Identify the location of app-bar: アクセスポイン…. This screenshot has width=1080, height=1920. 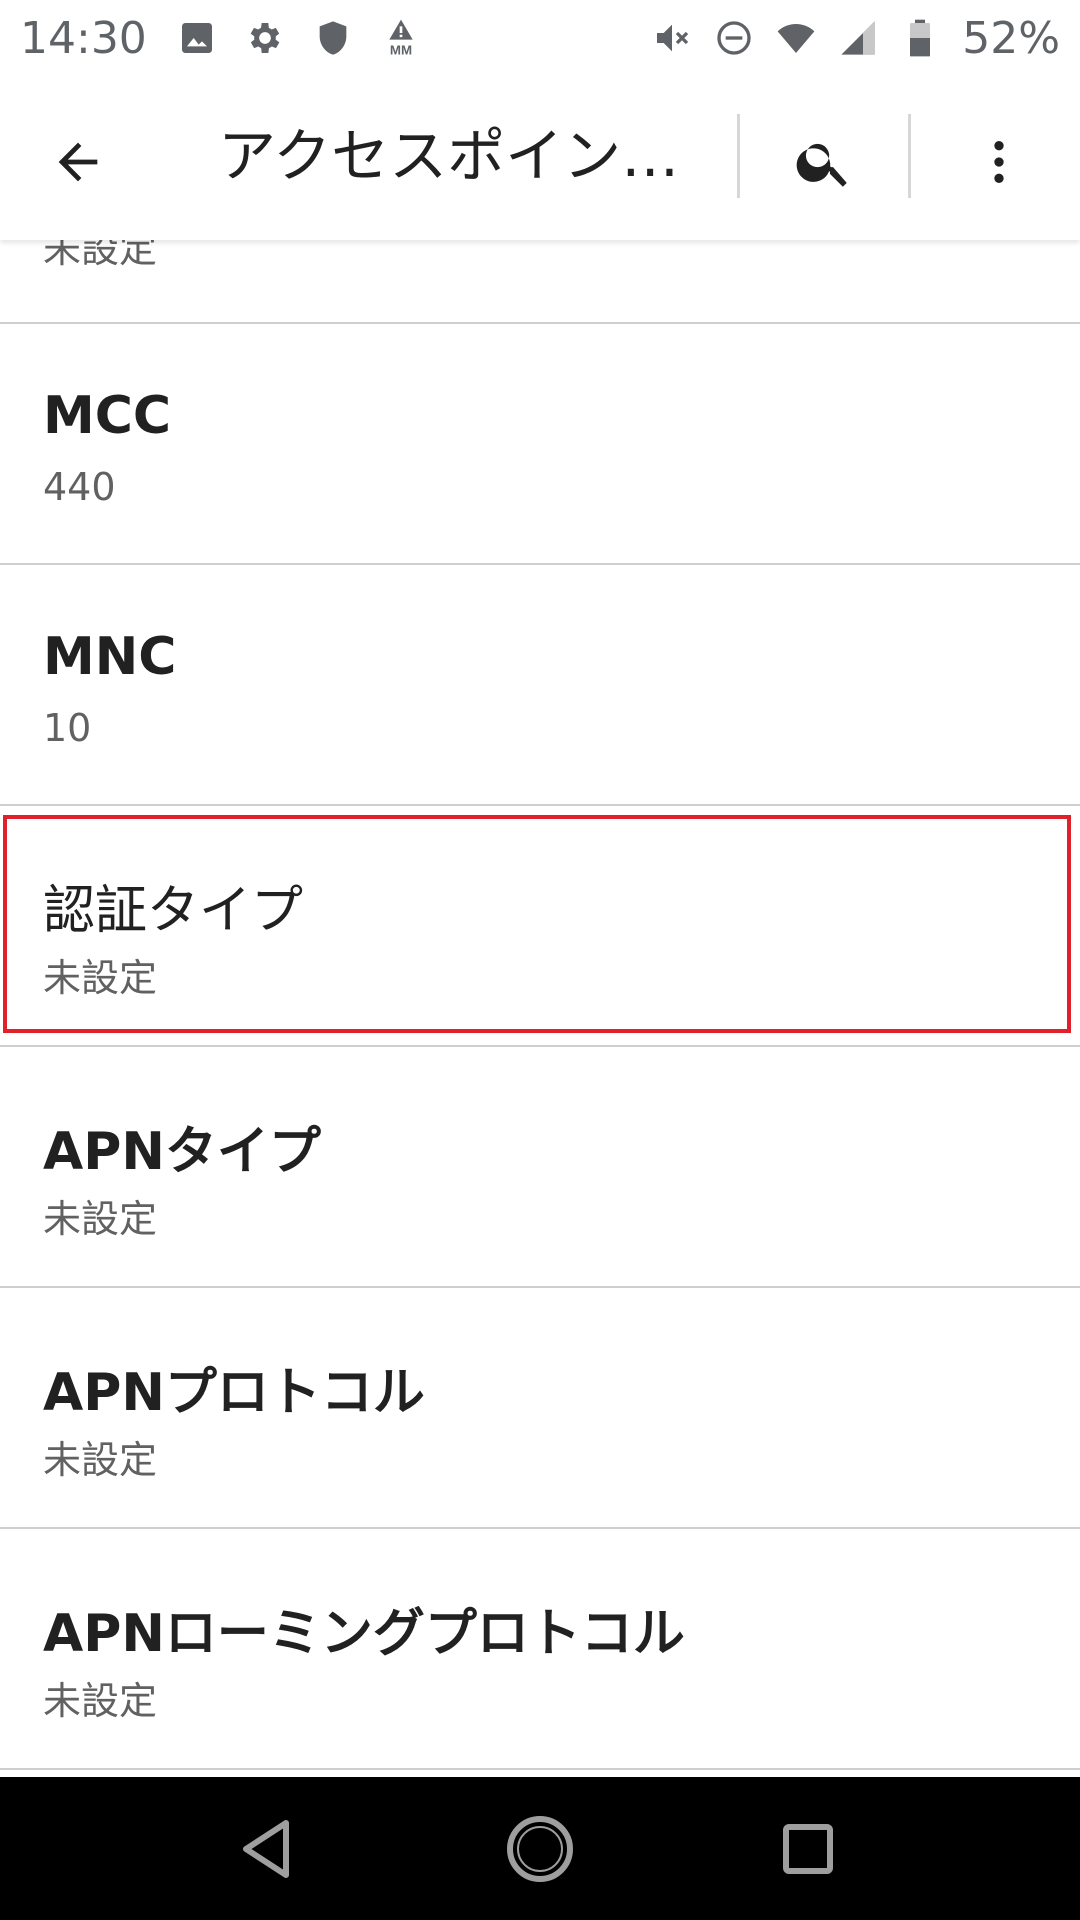
(540, 158).